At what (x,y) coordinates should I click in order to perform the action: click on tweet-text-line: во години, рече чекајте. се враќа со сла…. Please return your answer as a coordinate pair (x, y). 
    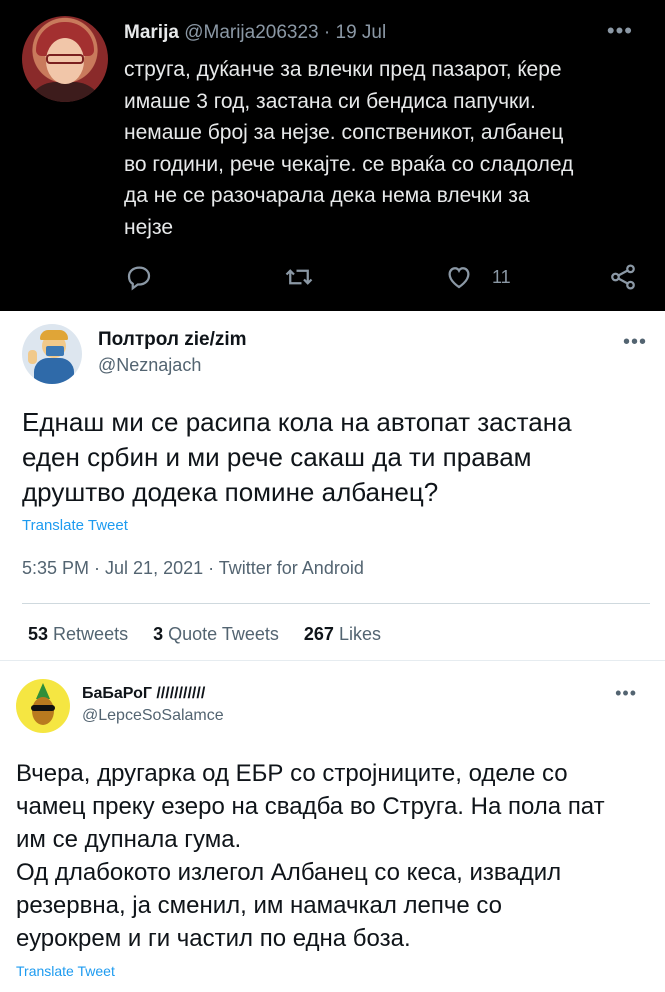
    Looking at the image, I should click on (349, 164).